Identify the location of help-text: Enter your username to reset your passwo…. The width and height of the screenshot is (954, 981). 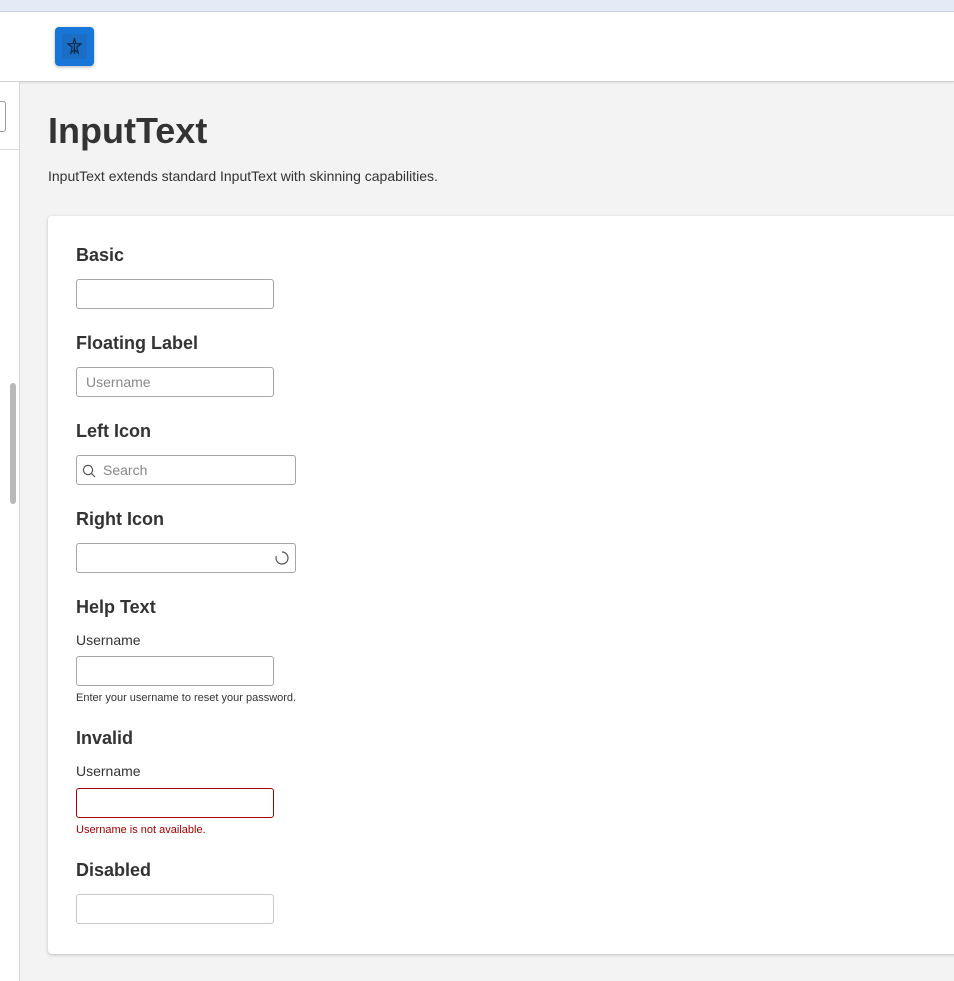
(186, 698).